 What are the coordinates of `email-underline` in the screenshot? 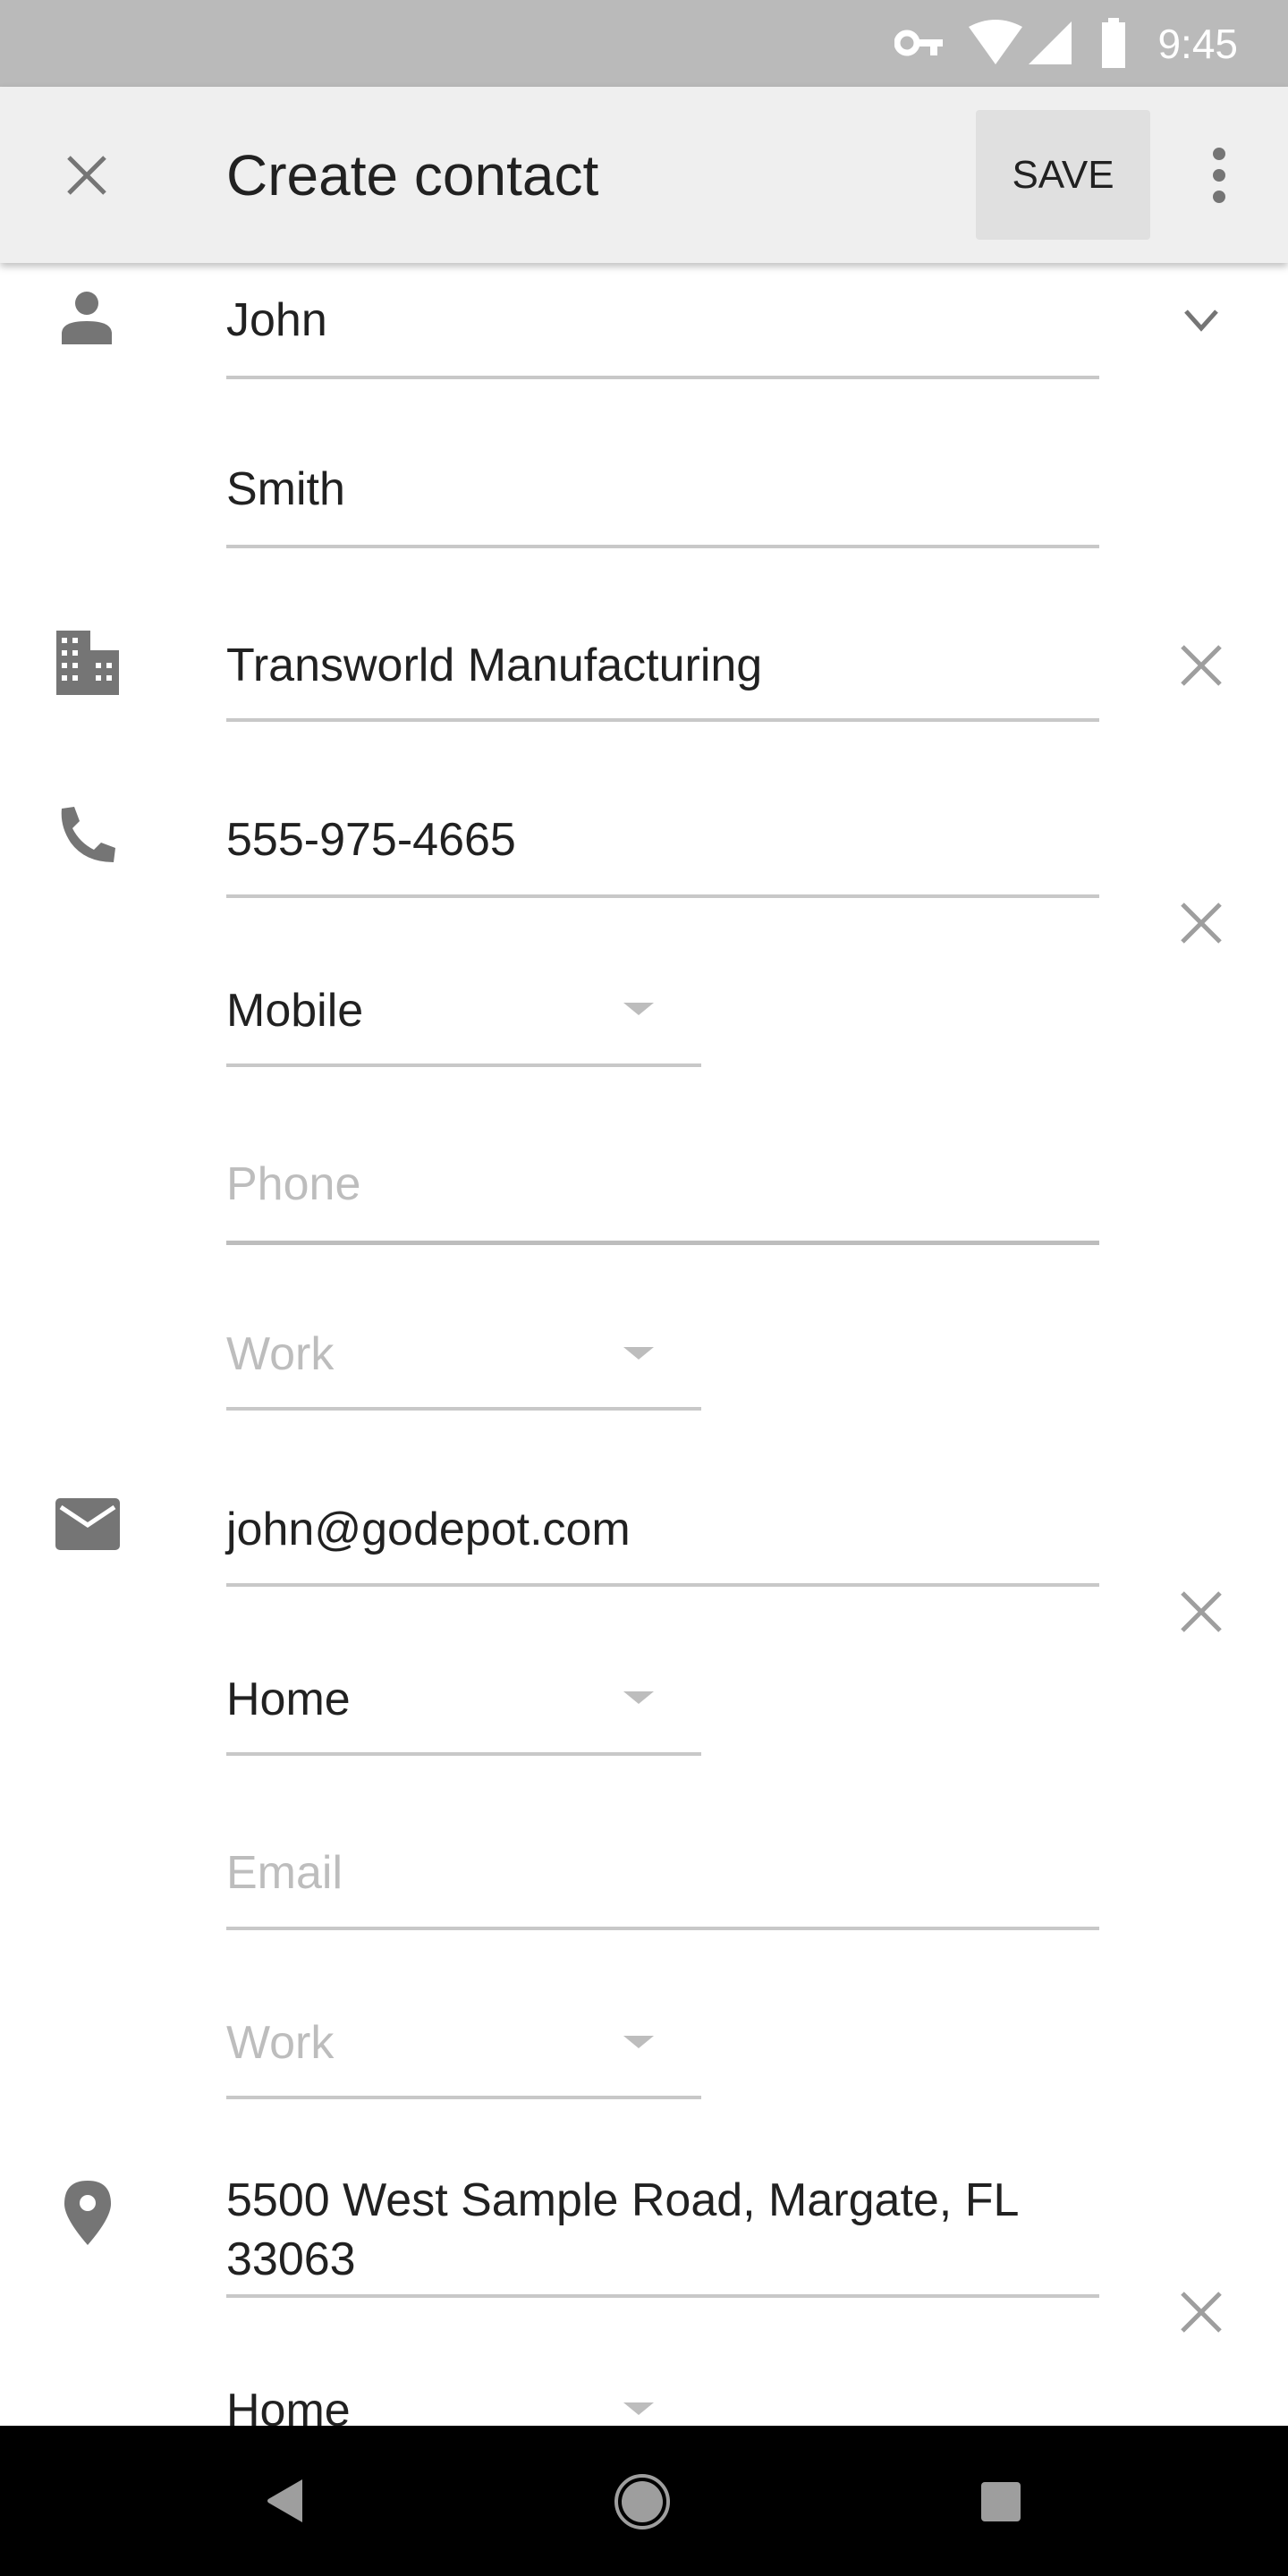 It's located at (662, 1585).